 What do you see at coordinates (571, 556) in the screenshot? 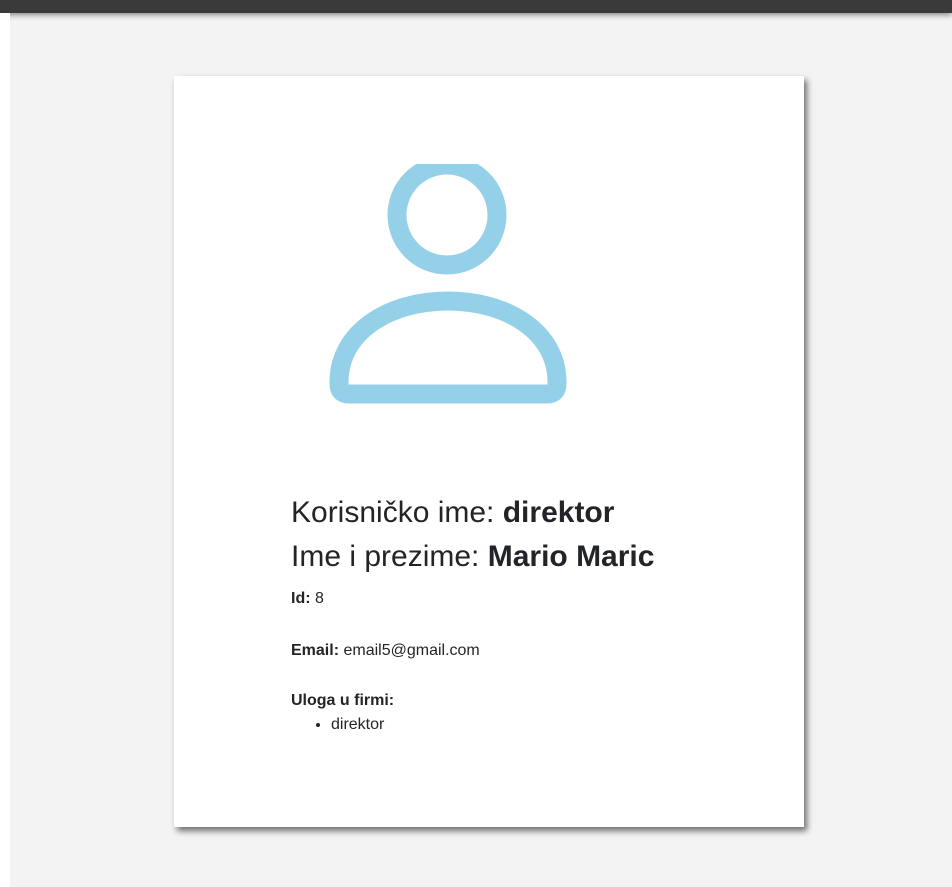
I see `fullname-value: Mario Maric` at bounding box center [571, 556].